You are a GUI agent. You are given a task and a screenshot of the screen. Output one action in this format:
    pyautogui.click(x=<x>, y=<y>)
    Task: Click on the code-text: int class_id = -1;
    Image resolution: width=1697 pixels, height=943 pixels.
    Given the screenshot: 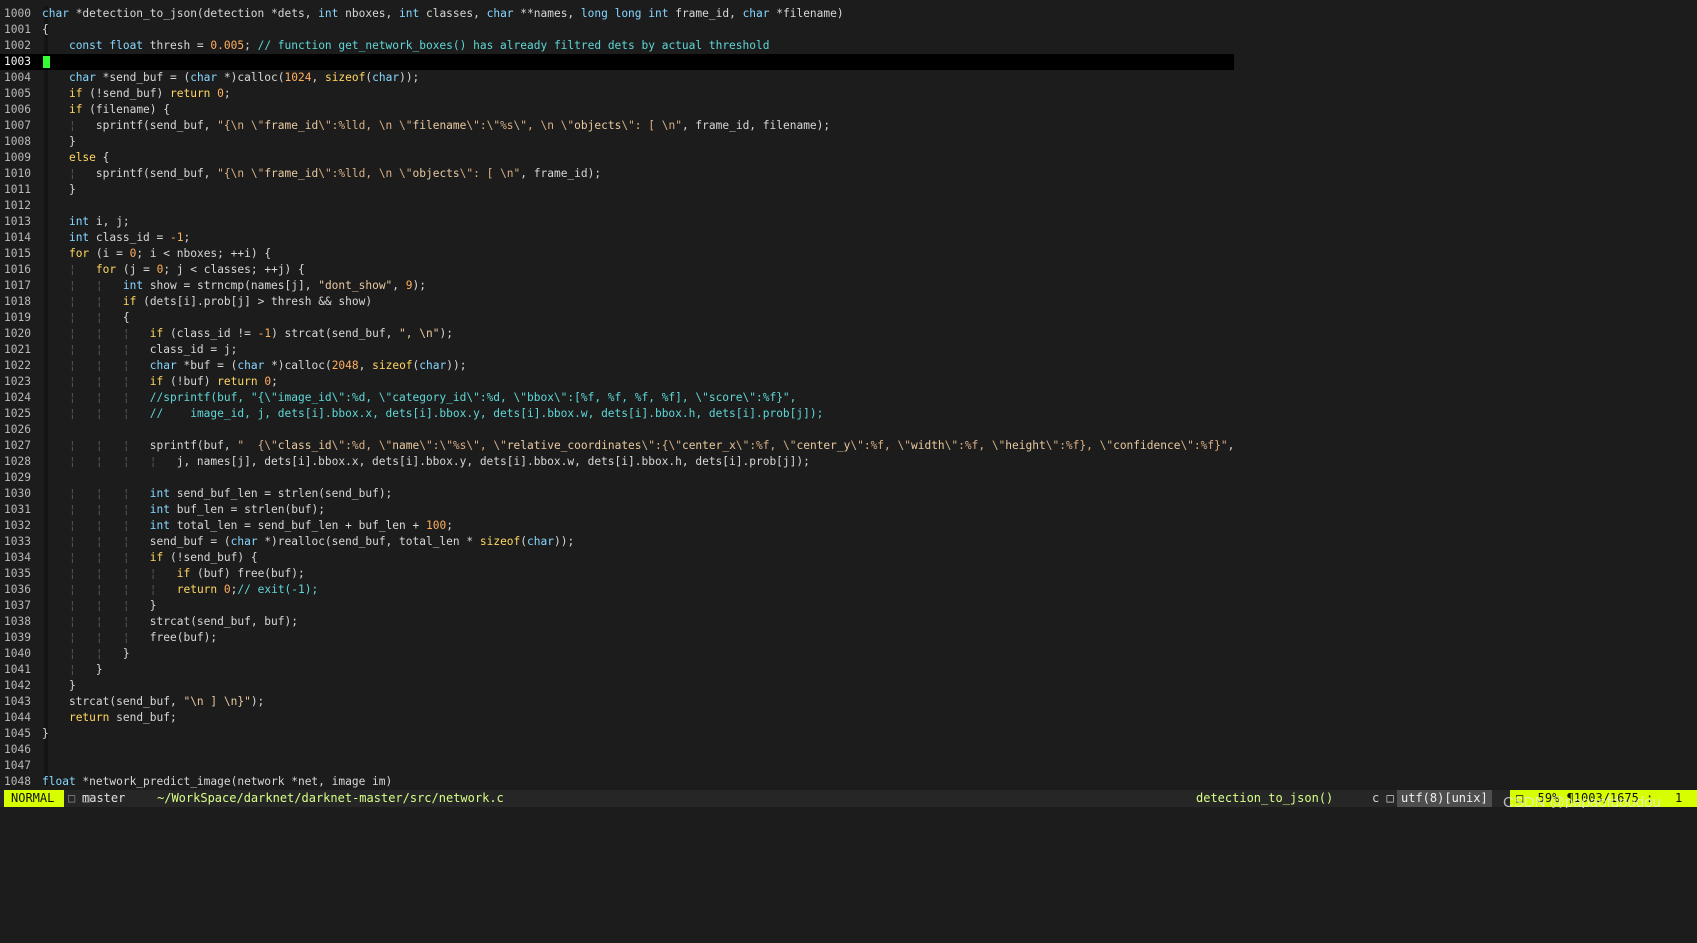 What is the action you would take?
    pyautogui.click(x=116, y=238)
    